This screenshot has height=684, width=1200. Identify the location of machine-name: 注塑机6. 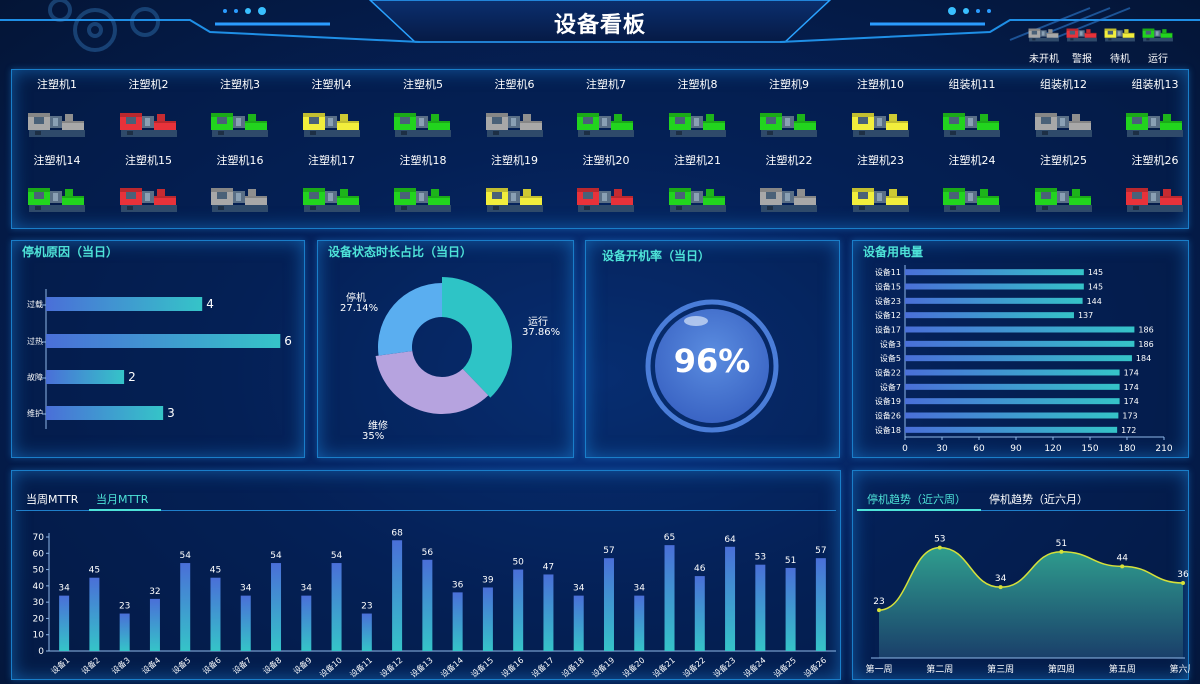
(514, 84).